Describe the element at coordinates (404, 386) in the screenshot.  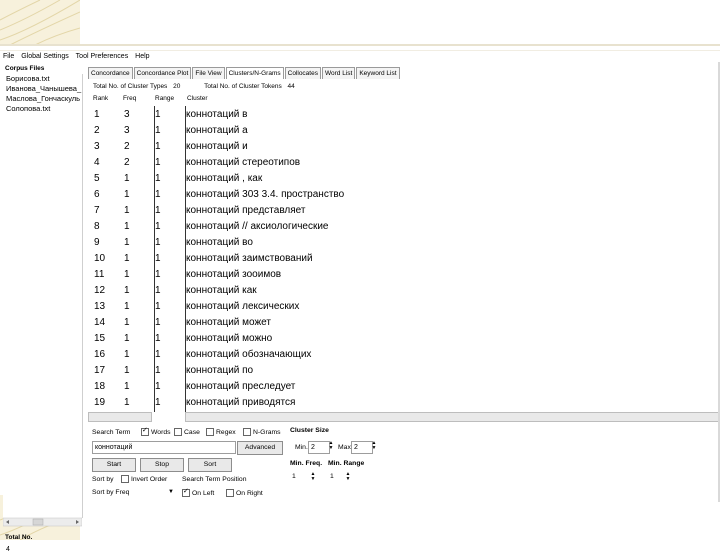
I see `table-row: 18 1 1 коннотаций преследует` at that location.